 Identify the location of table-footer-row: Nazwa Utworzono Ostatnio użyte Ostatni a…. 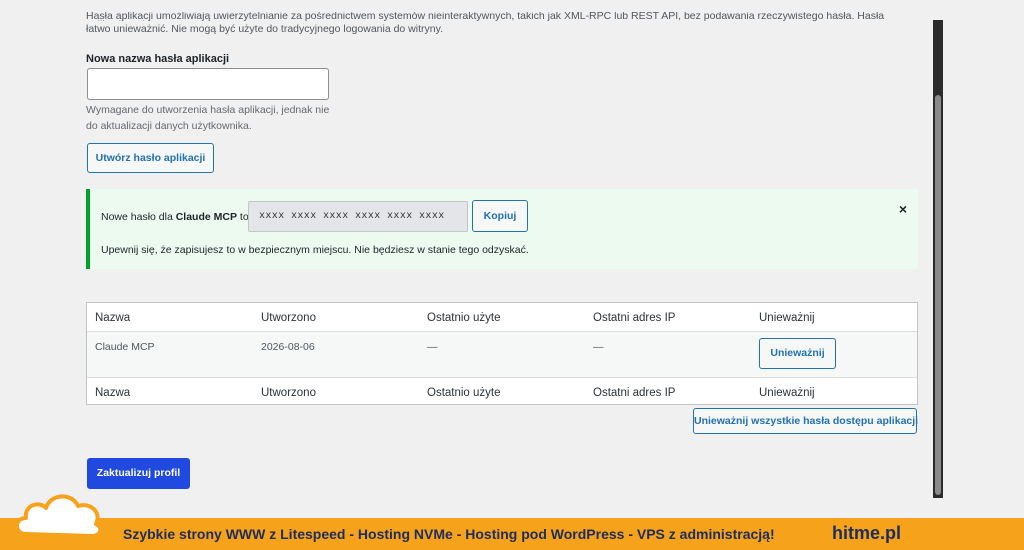
(502, 391).